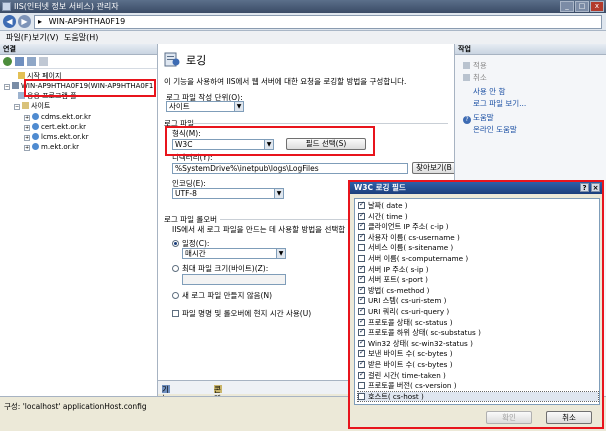 Image resolution: width=606 pixels, height=431 pixels. What do you see at coordinates (7, 61) in the screenshot?
I see `connect-icon` at bounding box center [7, 61].